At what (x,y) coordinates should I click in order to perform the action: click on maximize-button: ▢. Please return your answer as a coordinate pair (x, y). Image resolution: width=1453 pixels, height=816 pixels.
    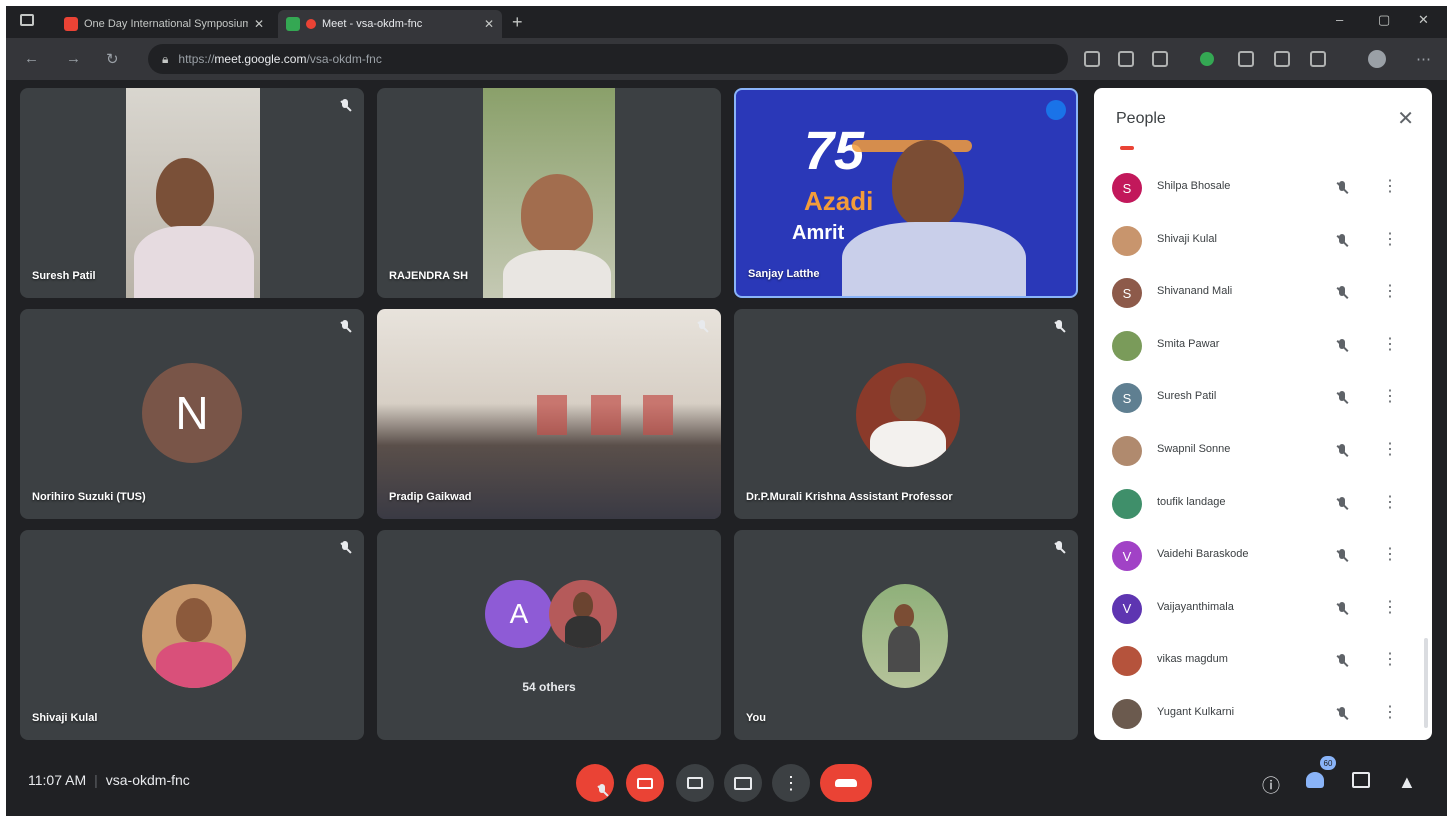
    Looking at the image, I should click on (1384, 20).